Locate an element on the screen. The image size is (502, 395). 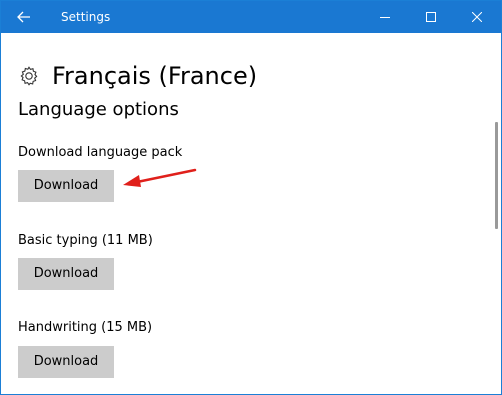
back-arrow-icon is located at coordinates (23, 17).